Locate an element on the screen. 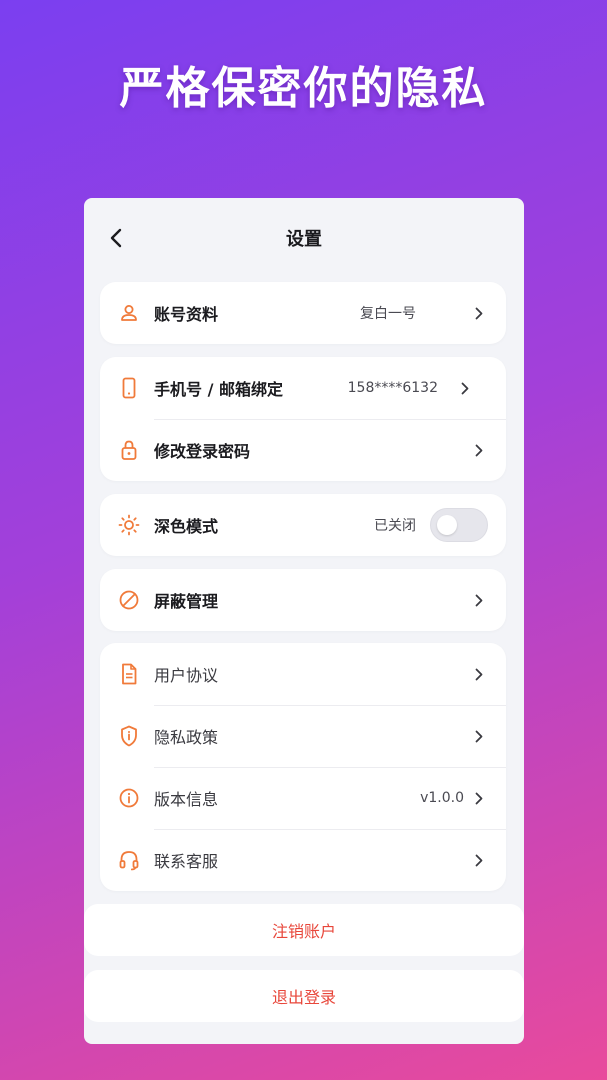 This screenshot has width=607, height=1080. account-nickname: 复白一号 is located at coordinates (388, 314).